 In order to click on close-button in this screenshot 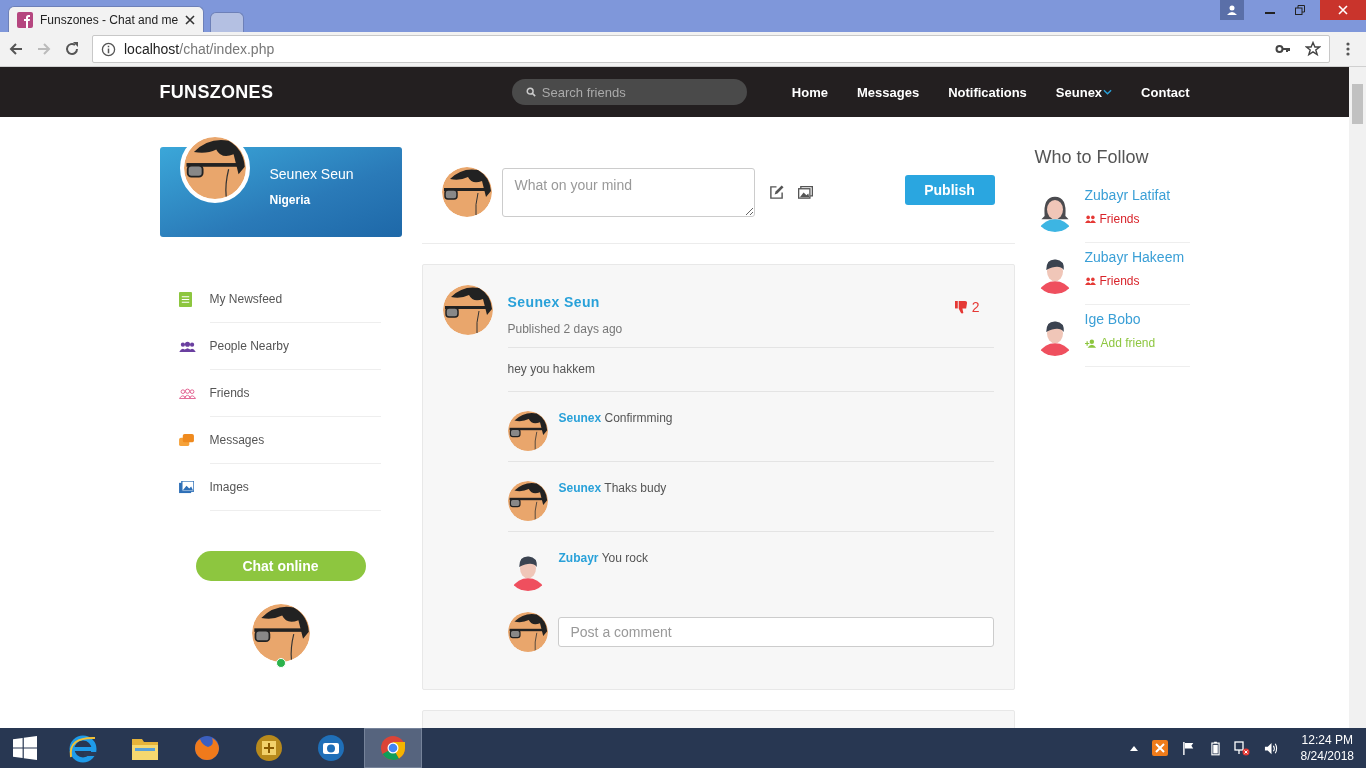, I will do `click(1343, 10)`.